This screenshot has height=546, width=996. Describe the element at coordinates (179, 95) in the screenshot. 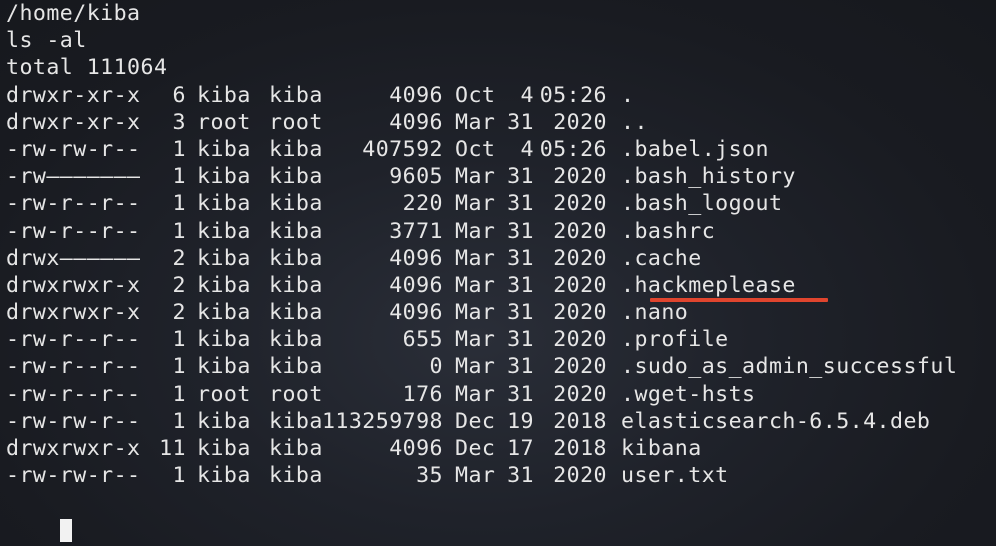

I see `entry-links: 6` at that location.